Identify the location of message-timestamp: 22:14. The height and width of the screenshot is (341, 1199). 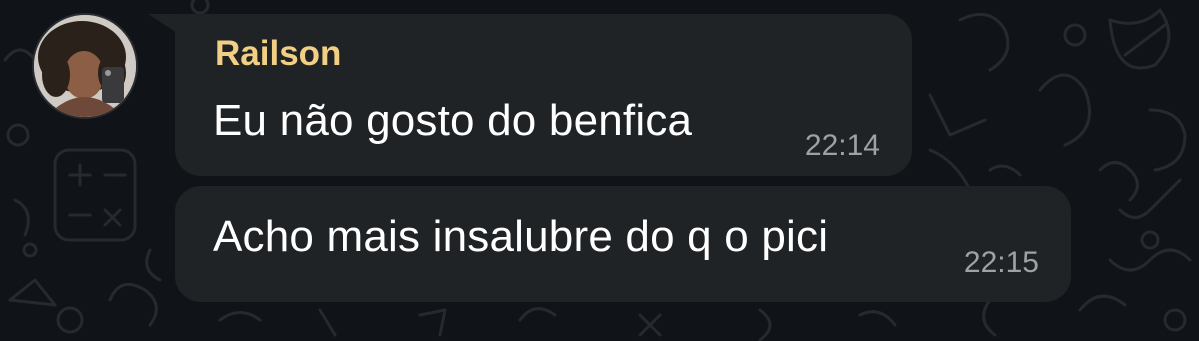
(842, 145).